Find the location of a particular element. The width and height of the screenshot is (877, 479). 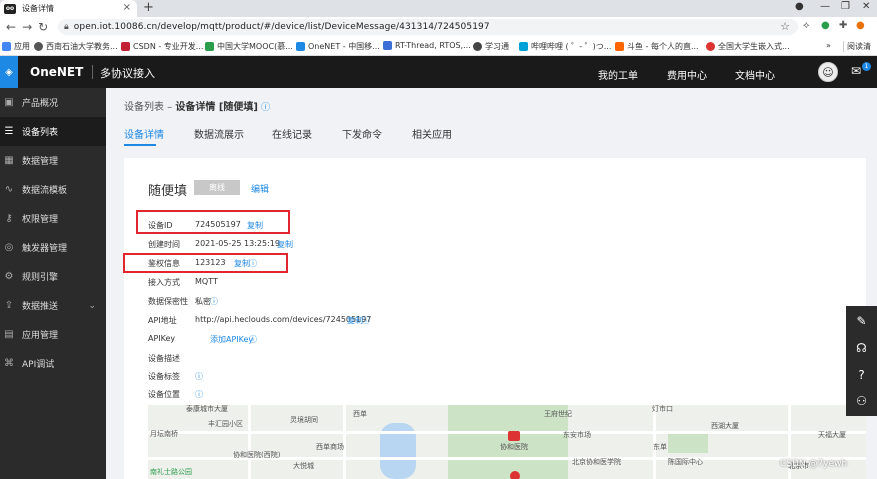

maximize-icon: ❐ is located at coordinates (845, 6).